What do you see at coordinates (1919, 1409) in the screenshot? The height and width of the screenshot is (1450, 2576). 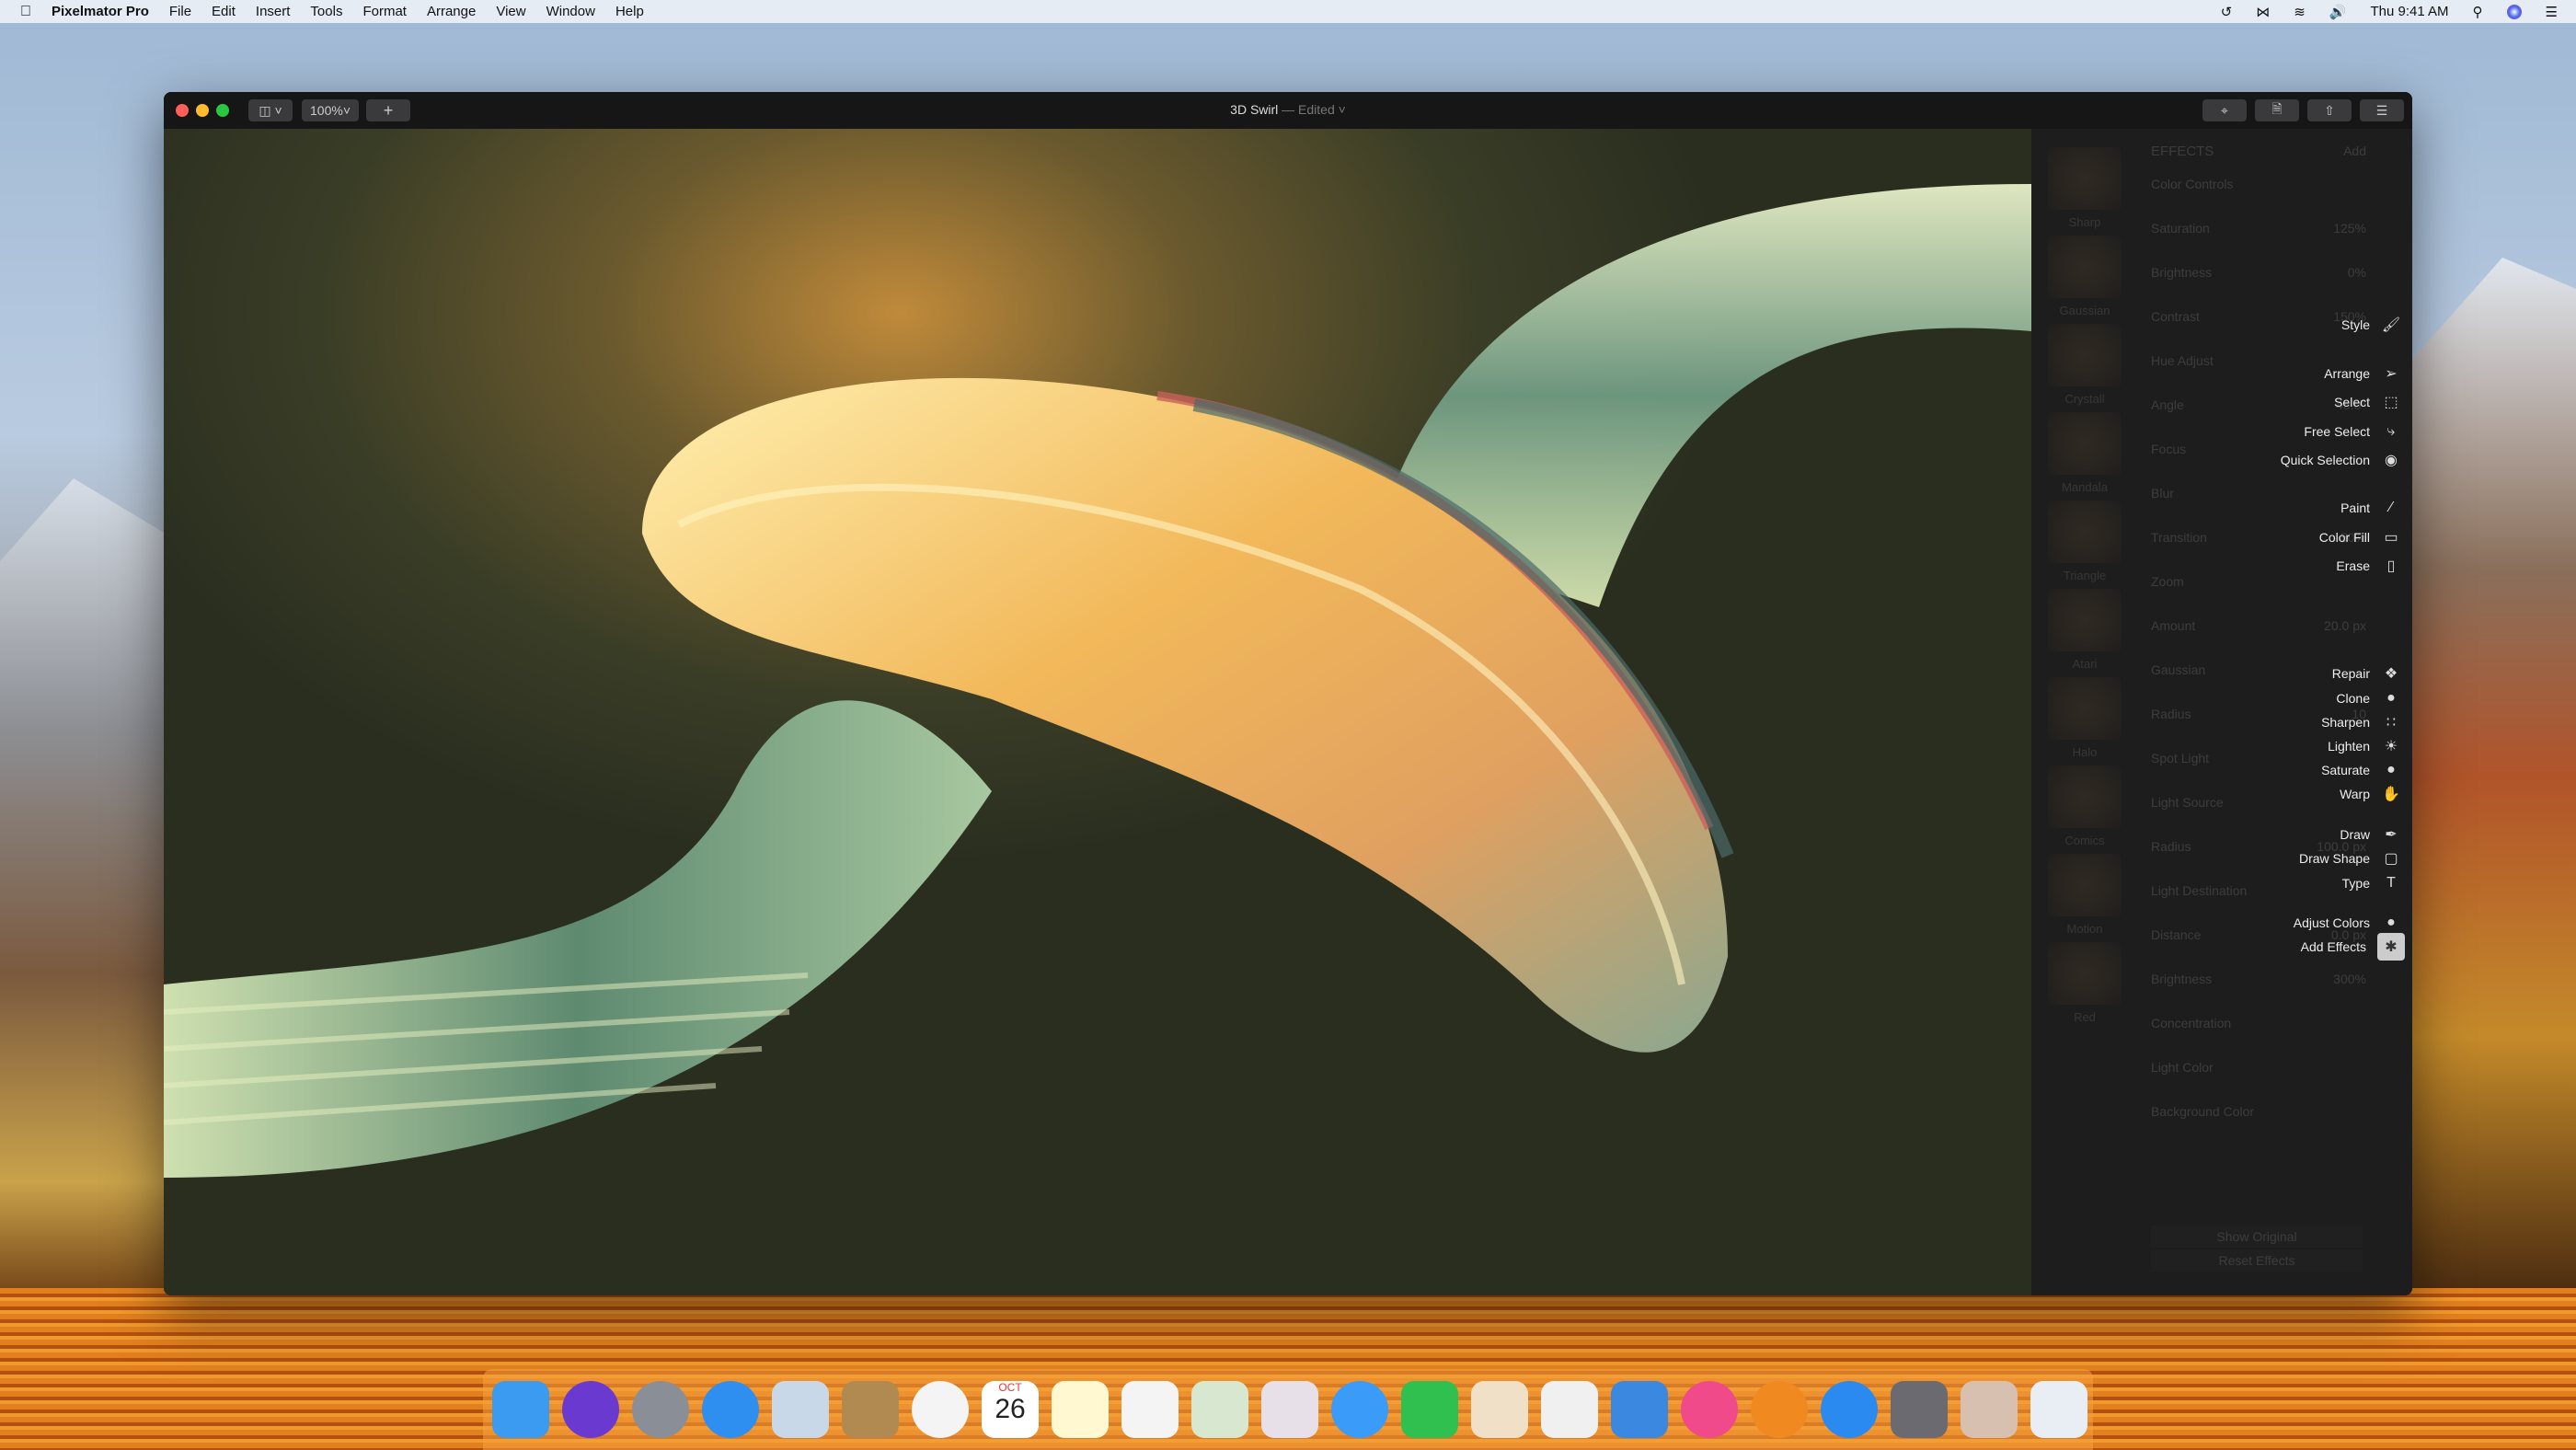 I see `dock-system-preferences-icon` at bounding box center [1919, 1409].